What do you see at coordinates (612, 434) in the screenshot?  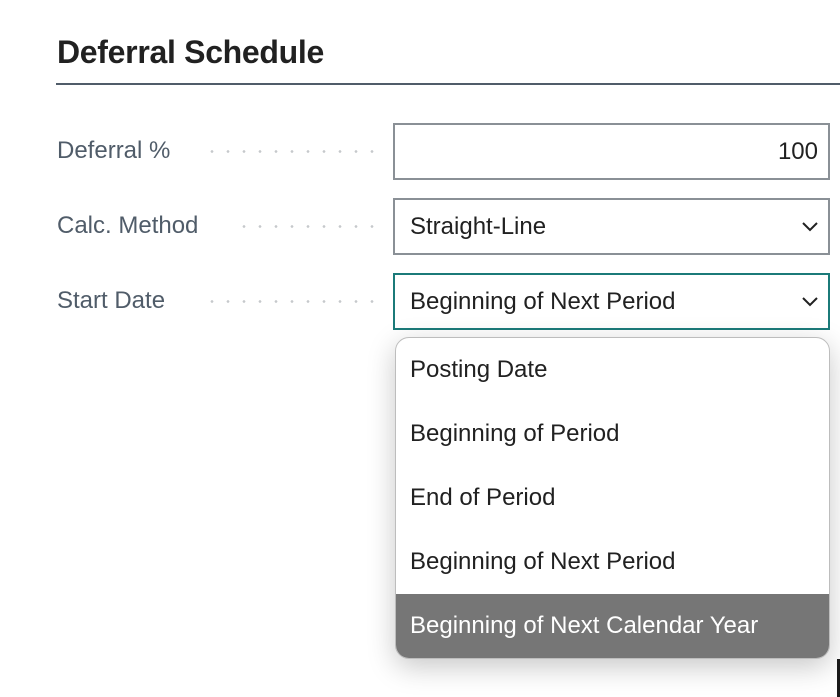 I see `dropdown-option-beginning-of-period: Beginning of Period` at bounding box center [612, 434].